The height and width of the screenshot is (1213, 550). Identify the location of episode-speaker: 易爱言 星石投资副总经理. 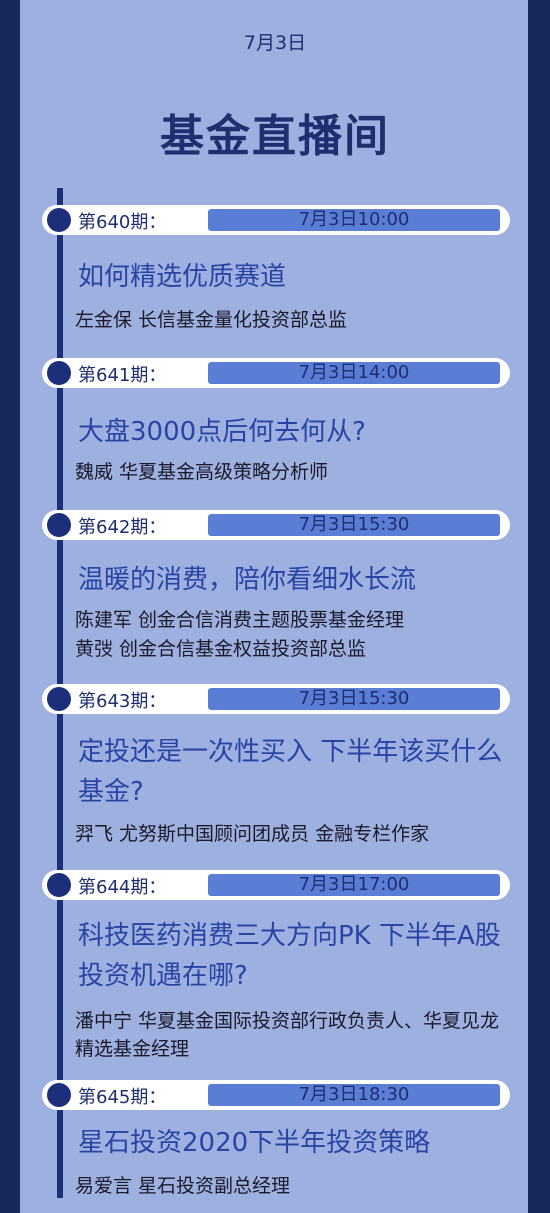
(183, 1186).